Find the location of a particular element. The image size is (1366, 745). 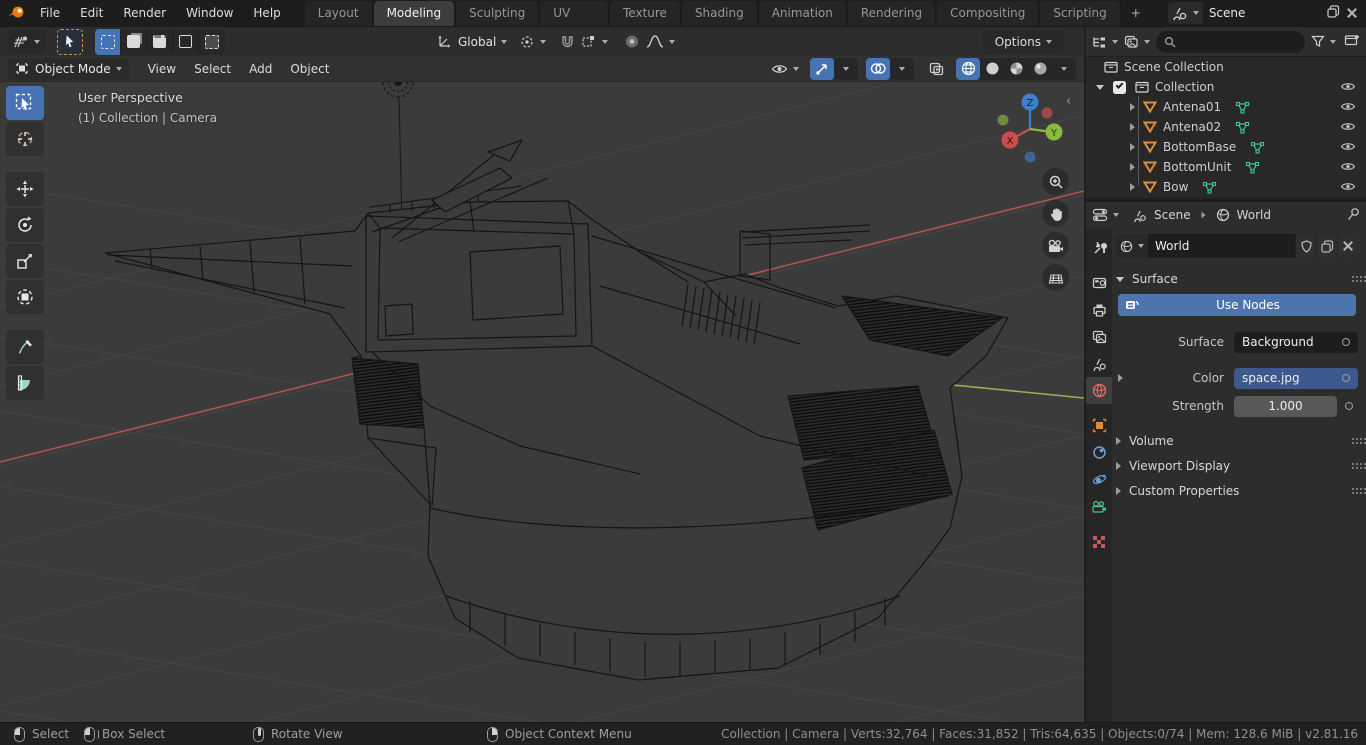

breadcrumb-world: World is located at coordinates (1243, 215).